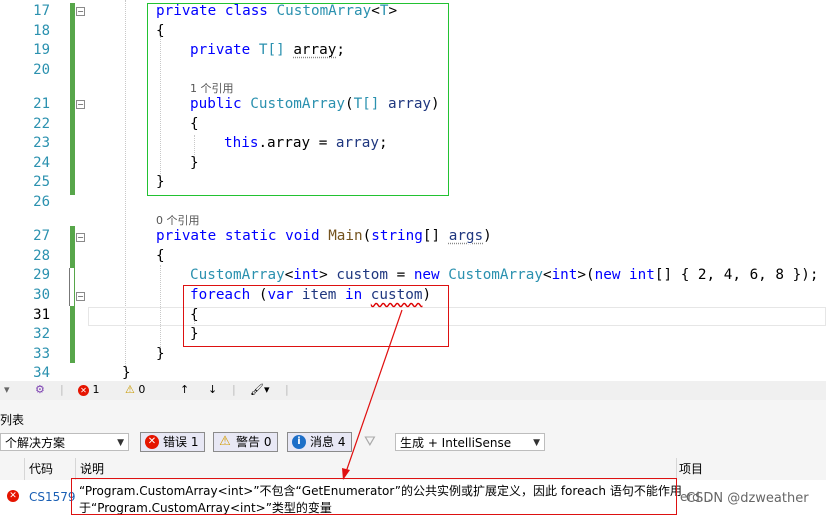 The width and height of the screenshot is (826, 516). Describe the element at coordinates (372, 394) in the screenshot. I see `annotation-arrow` at that location.